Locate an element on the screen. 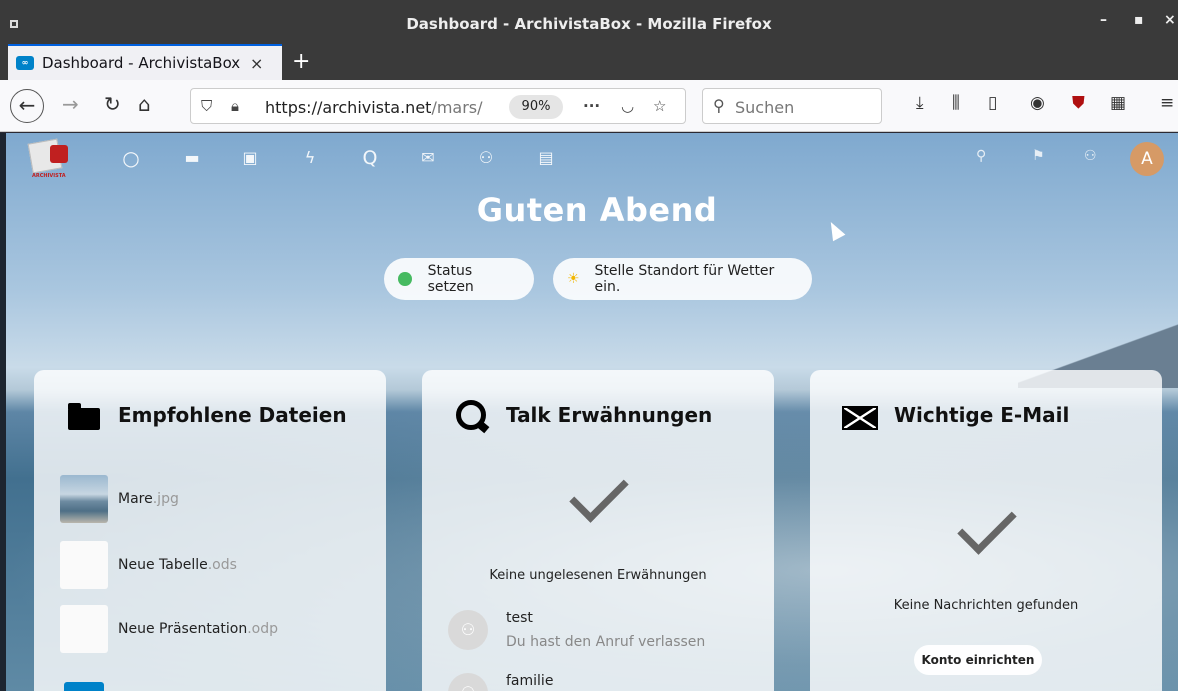 This screenshot has height=691, width=1178. user-avatar: A is located at coordinates (1147, 159).